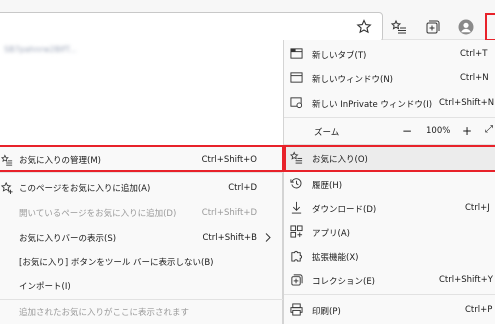  Describe the element at coordinates (364, 27) in the screenshot. I see `add-favorite-star-icon` at that location.